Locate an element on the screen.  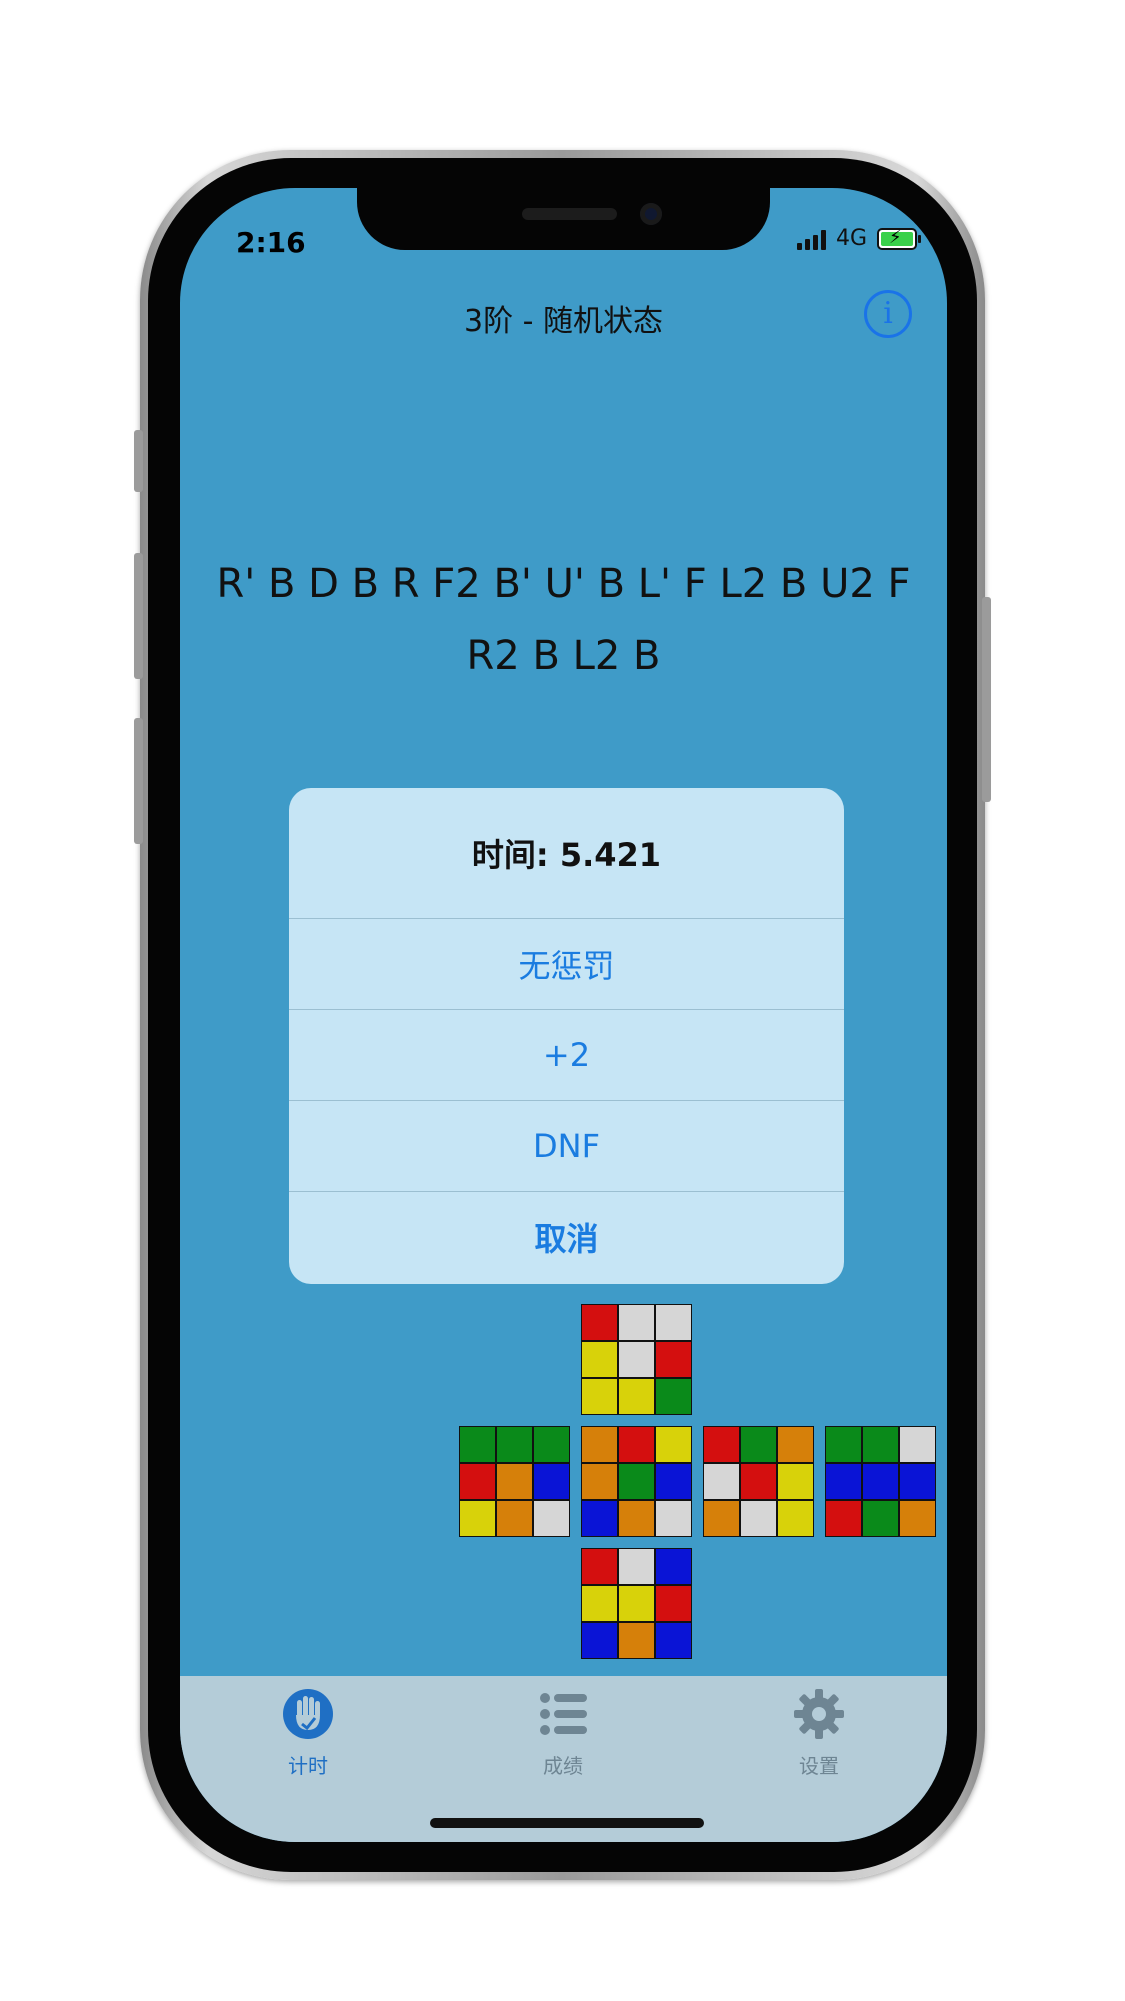
home-indicator is located at coordinates (567, 1823).